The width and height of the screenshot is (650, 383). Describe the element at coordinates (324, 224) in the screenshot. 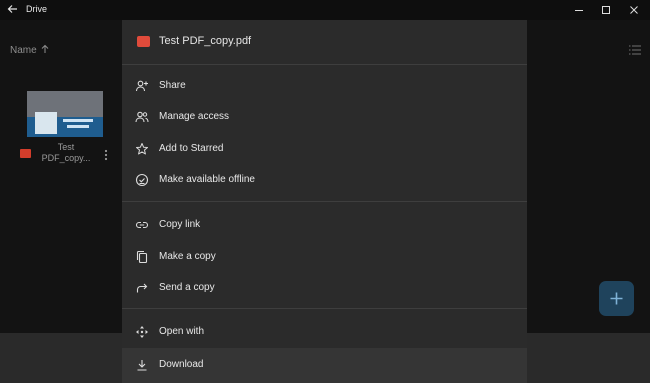

I see `menu-item-copy-link: Copy link` at that location.